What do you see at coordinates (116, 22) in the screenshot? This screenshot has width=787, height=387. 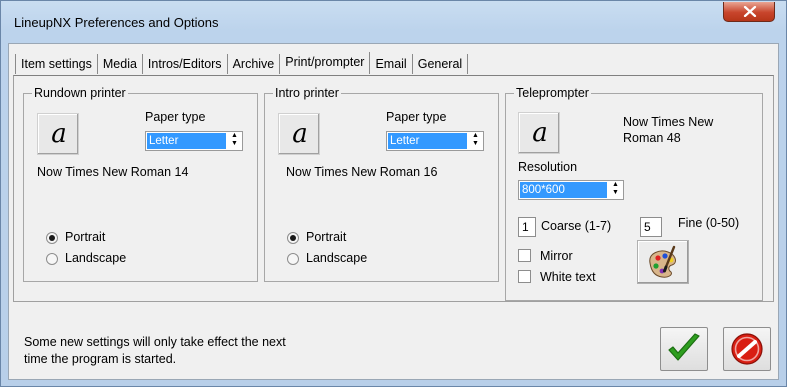 I see `window-title: LineupNX Preferences and Options` at bounding box center [116, 22].